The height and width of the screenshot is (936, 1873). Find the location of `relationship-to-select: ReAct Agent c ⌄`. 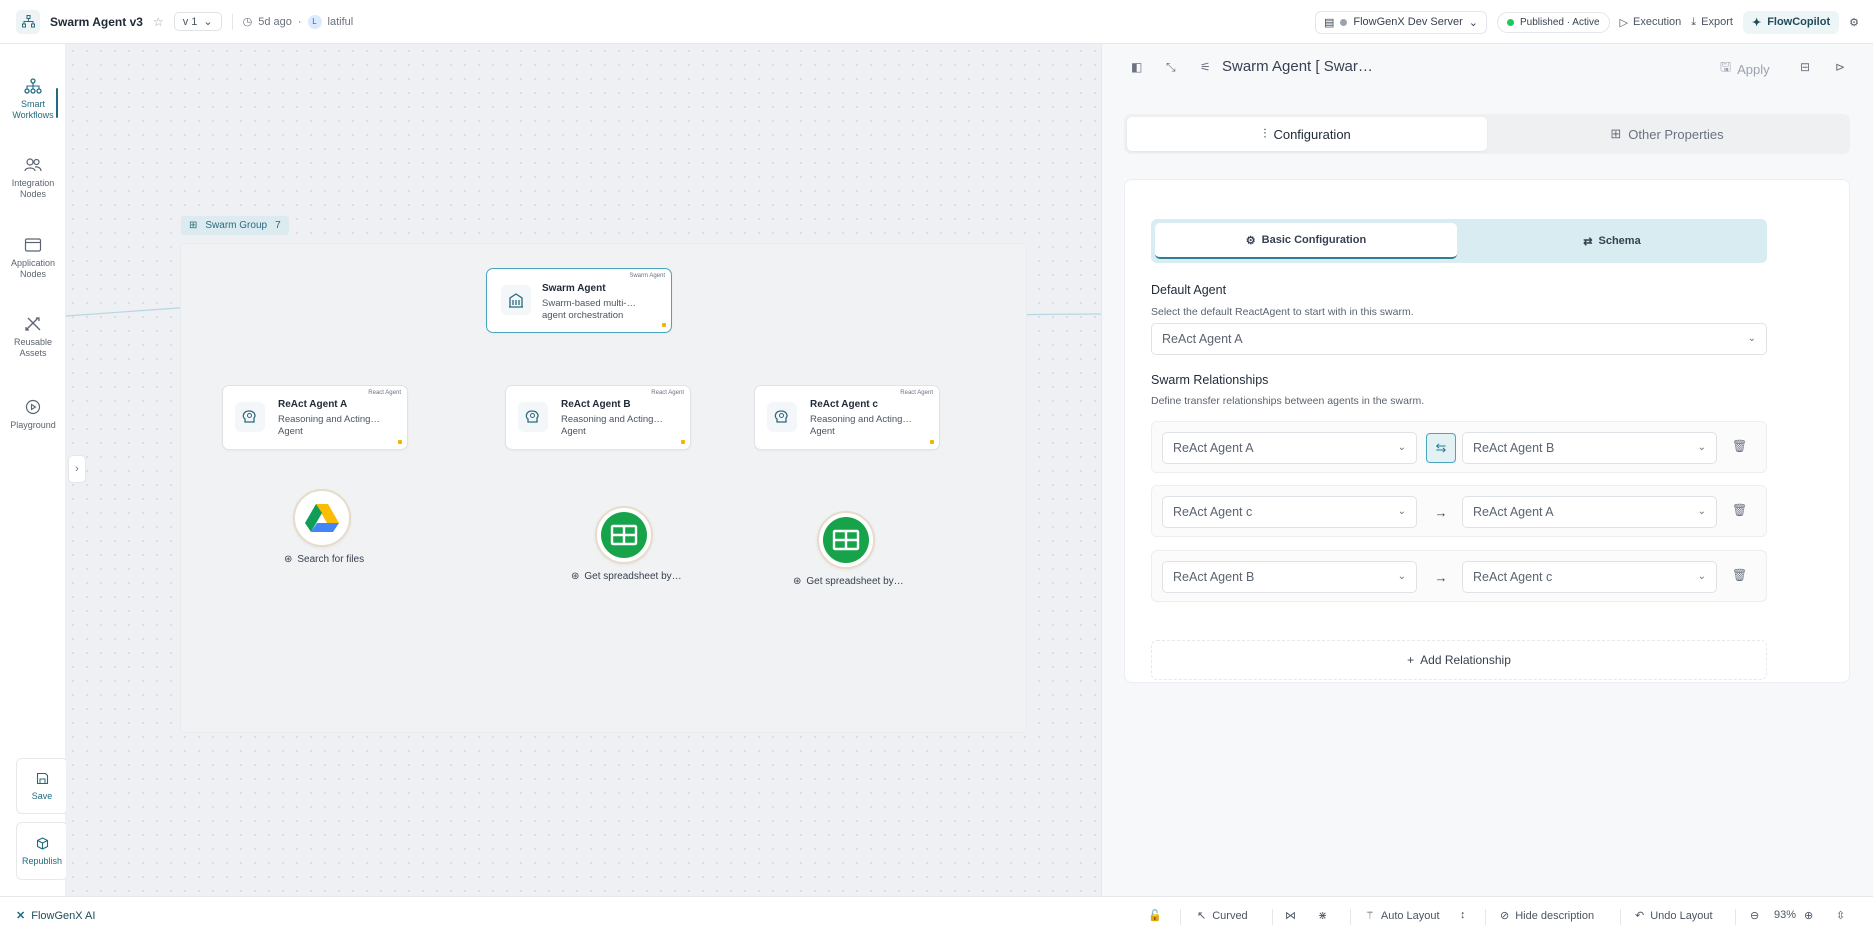

relationship-to-select: ReAct Agent c ⌄ is located at coordinates (1589, 577).